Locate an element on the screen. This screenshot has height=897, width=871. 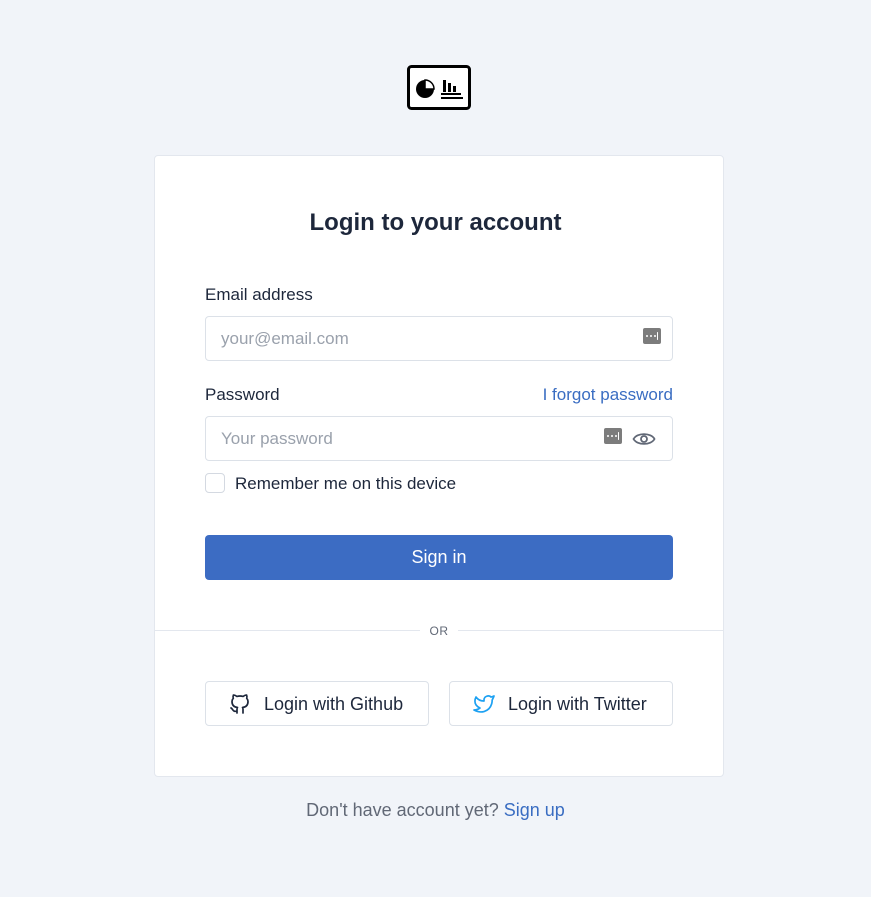
login-github-button: Login with Github is located at coordinates (317, 703).